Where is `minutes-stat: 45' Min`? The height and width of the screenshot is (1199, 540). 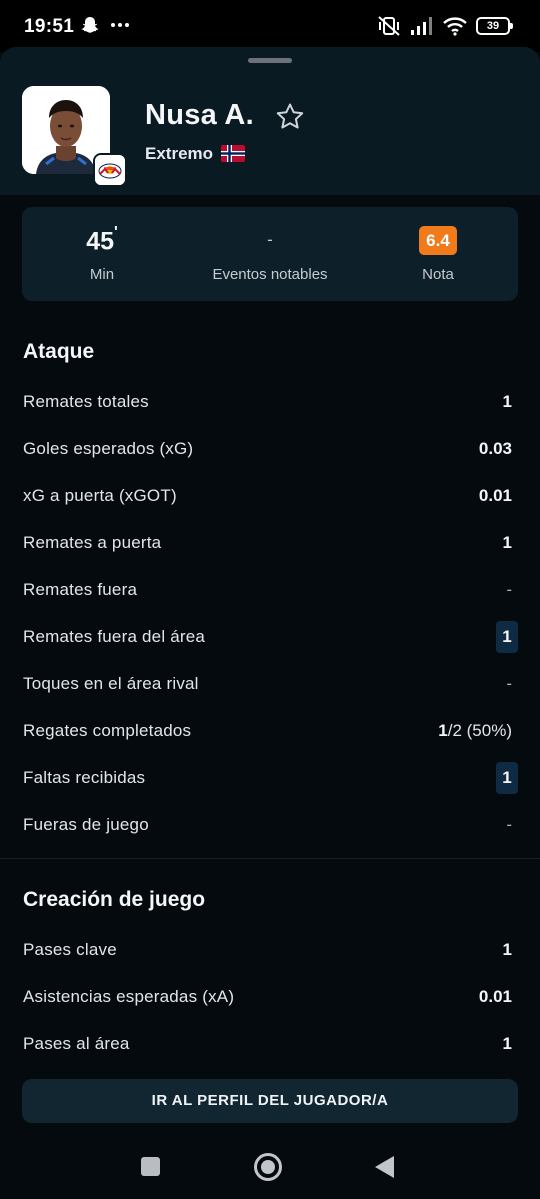
minutes-stat: 45' Min is located at coordinates (102, 254).